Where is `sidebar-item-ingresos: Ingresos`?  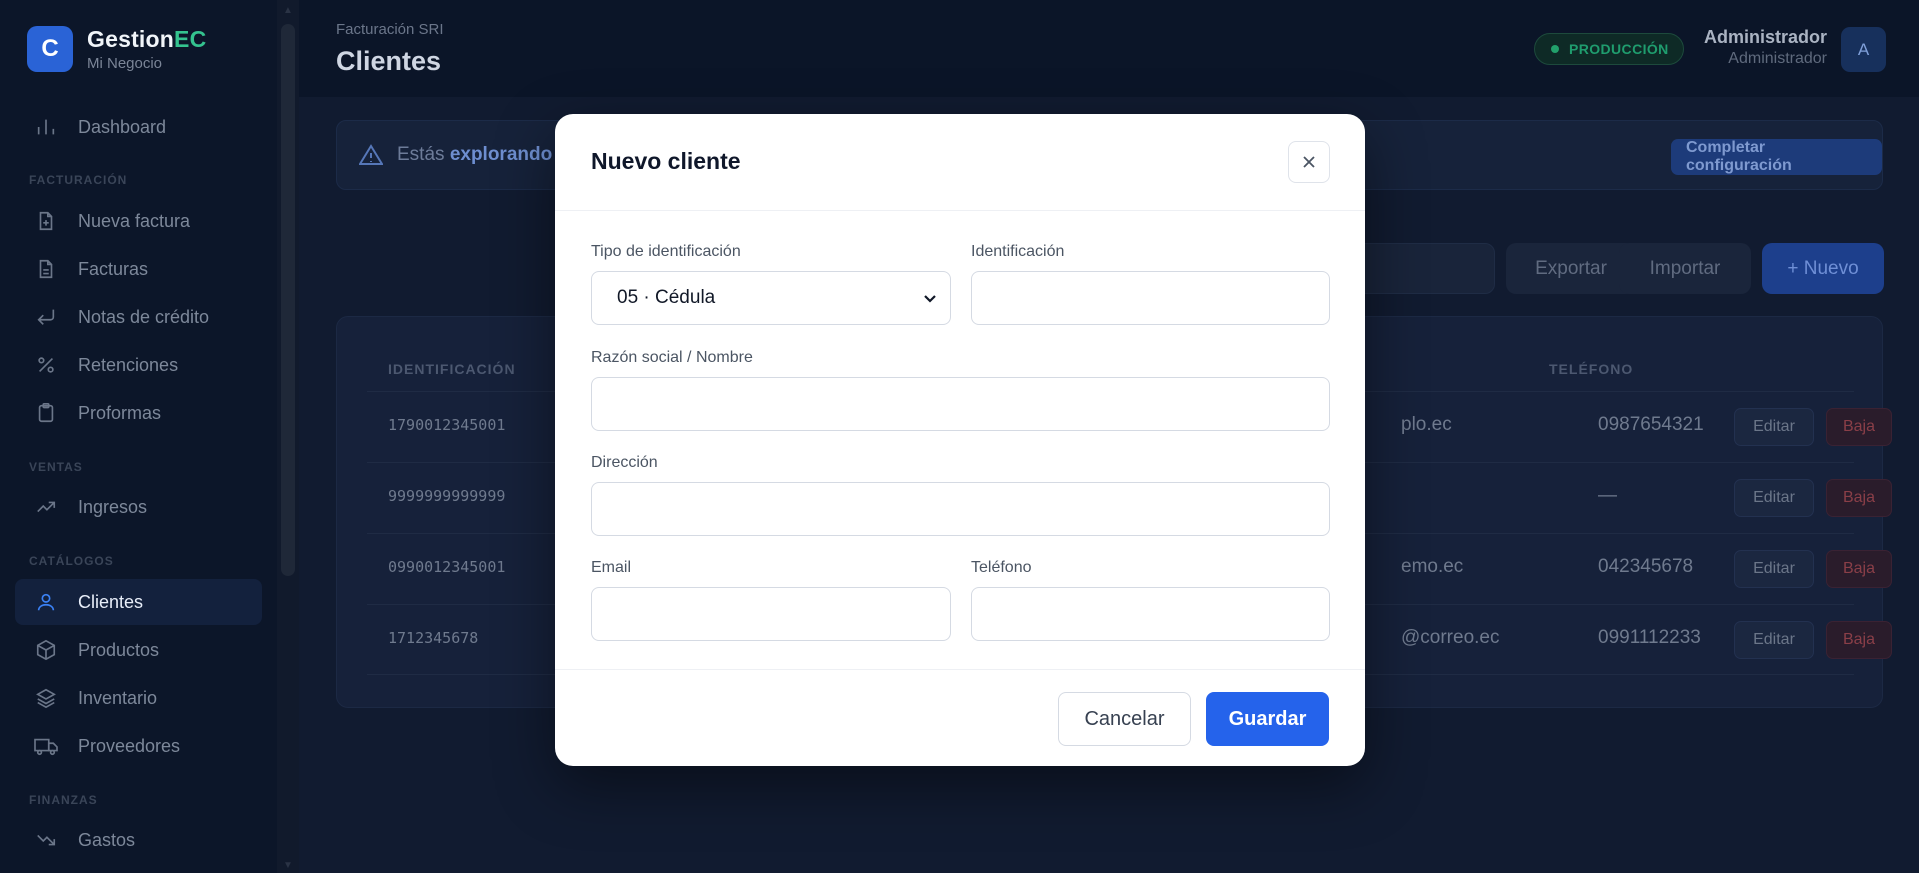 sidebar-item-ingresos: Ingresos is located at coordinates (138, 507).